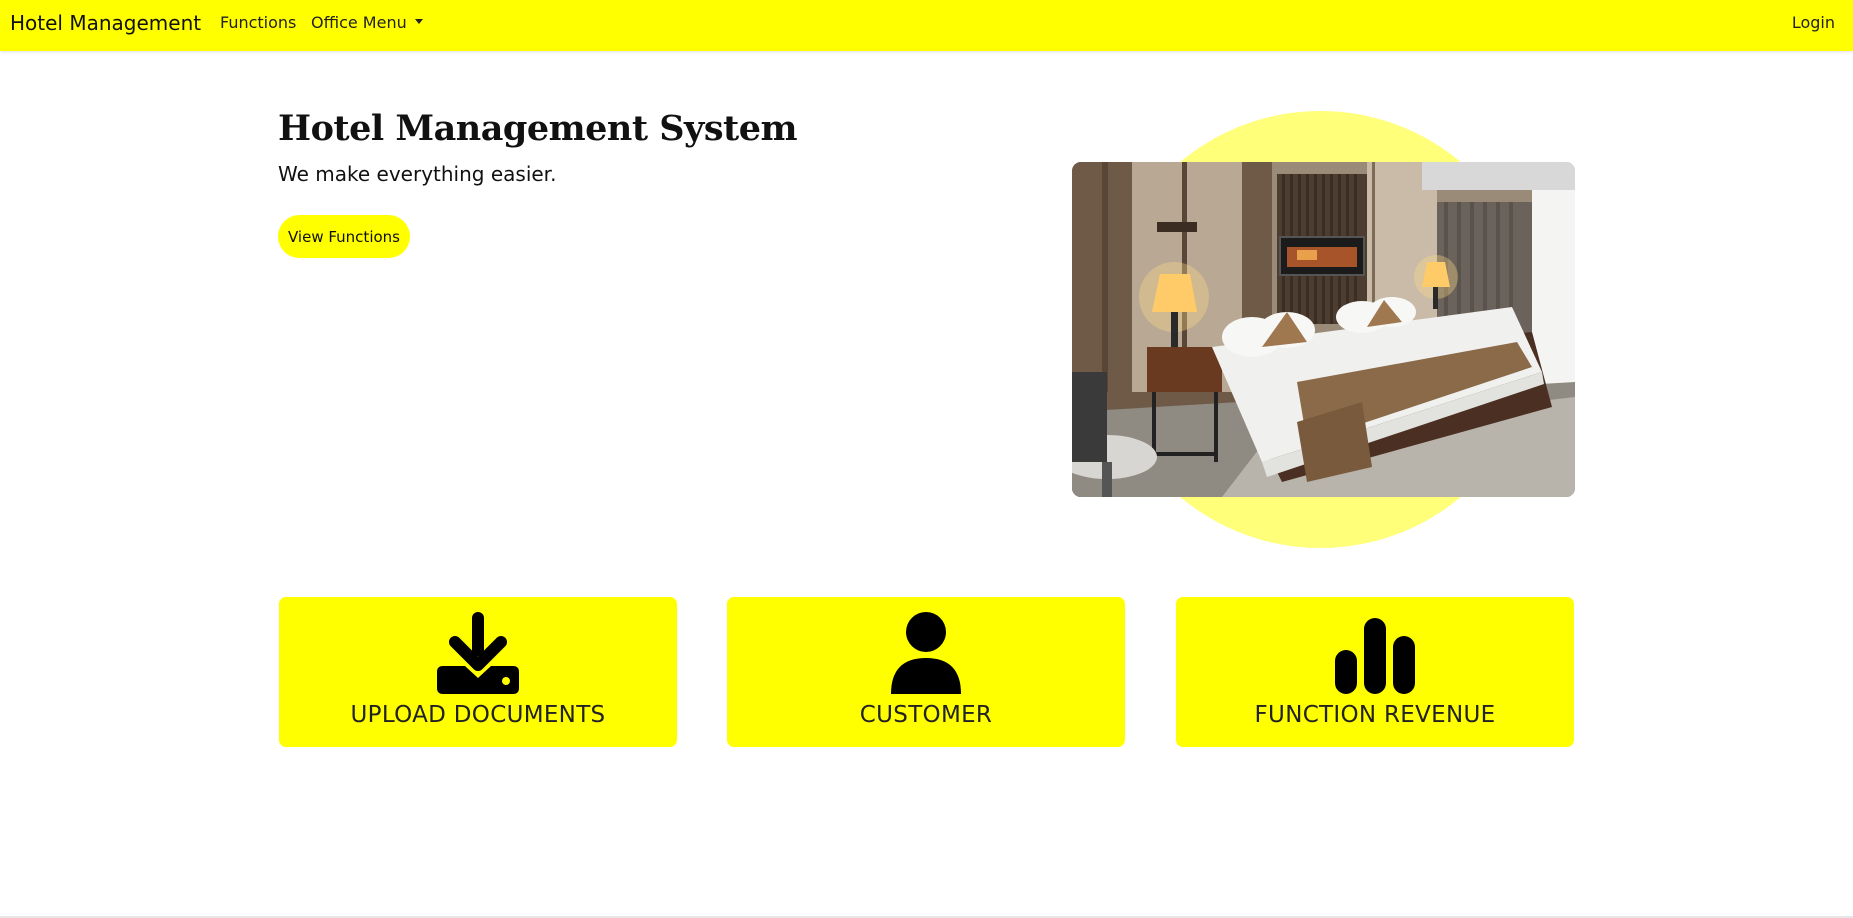 Image resolution: width=1853 pixels, height=918 pixels. I want to click on function-revenue-card: FUNCTION REVENUE, so click(1375, 672).